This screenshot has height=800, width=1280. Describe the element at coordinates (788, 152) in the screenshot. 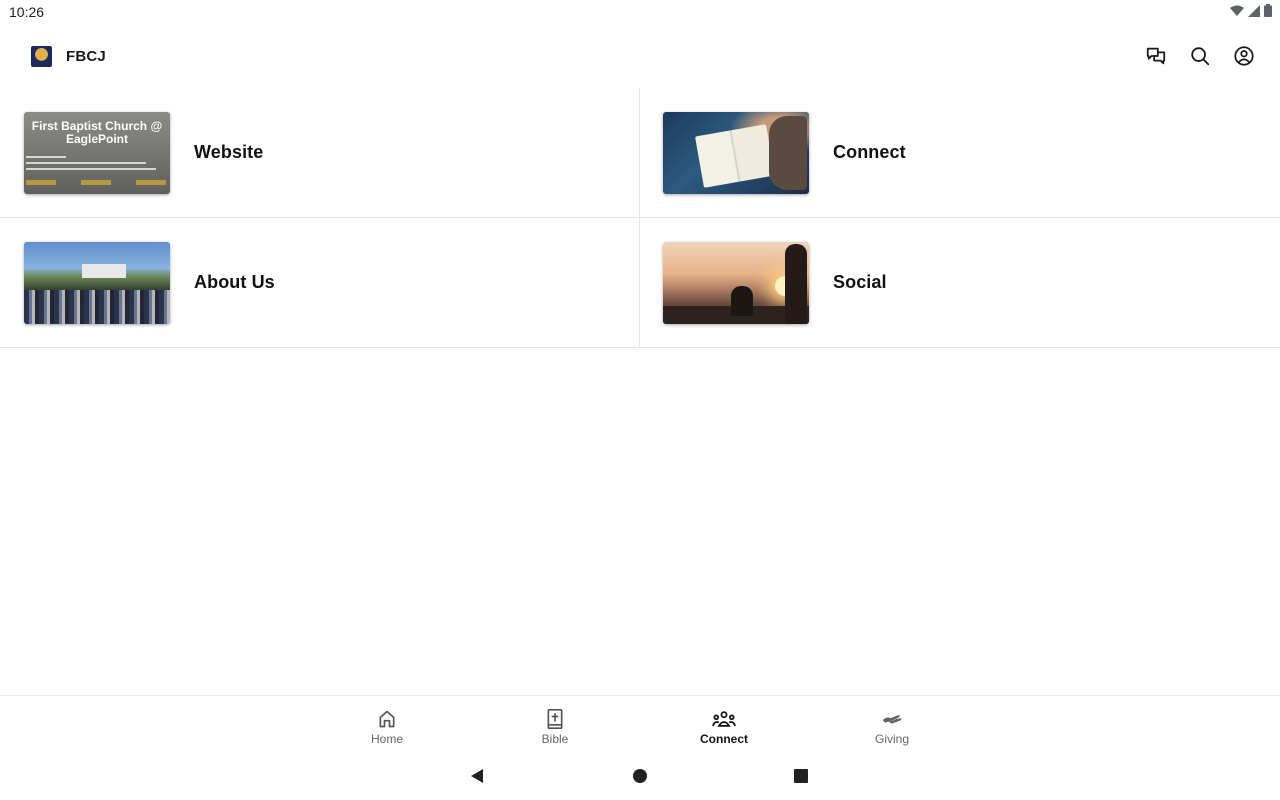

I see `hand-image` at that location.